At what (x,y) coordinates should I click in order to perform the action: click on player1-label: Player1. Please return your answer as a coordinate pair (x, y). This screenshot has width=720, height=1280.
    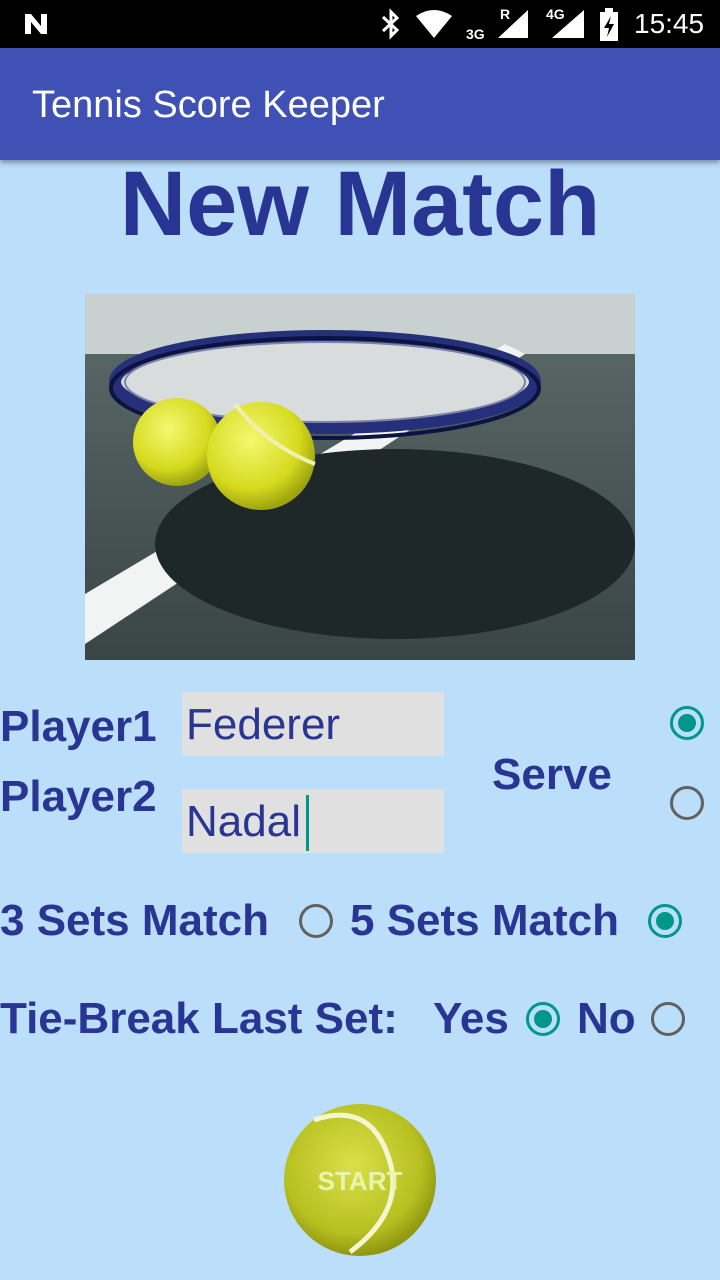
    Looking at the image, I should click on (78, 726).